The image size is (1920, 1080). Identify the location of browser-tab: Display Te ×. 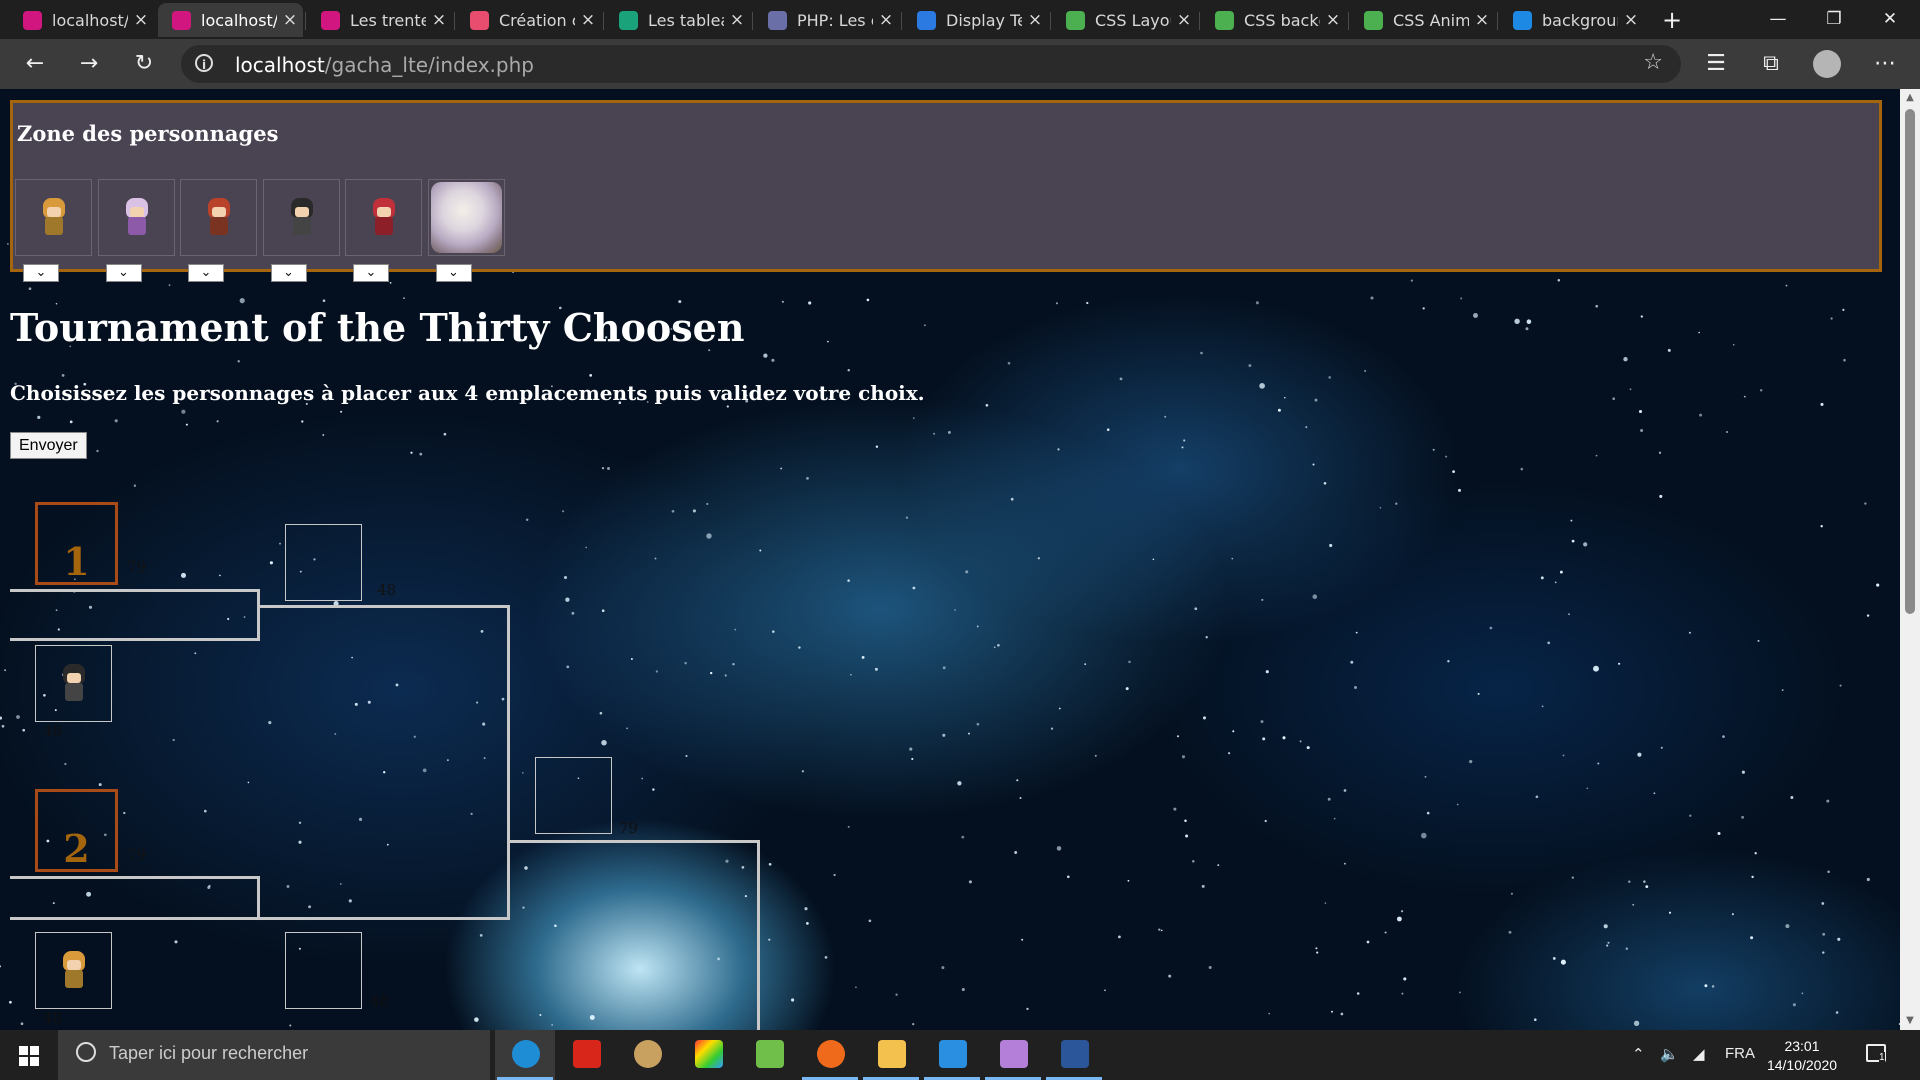
(975, 20).